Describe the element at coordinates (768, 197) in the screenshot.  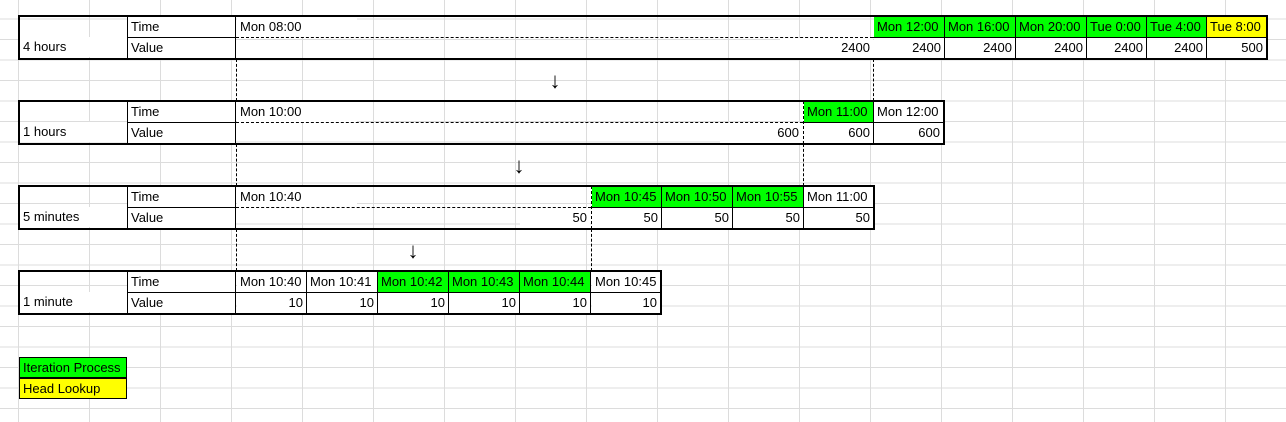
I see `time-cell: Mon 10:55` at that location.